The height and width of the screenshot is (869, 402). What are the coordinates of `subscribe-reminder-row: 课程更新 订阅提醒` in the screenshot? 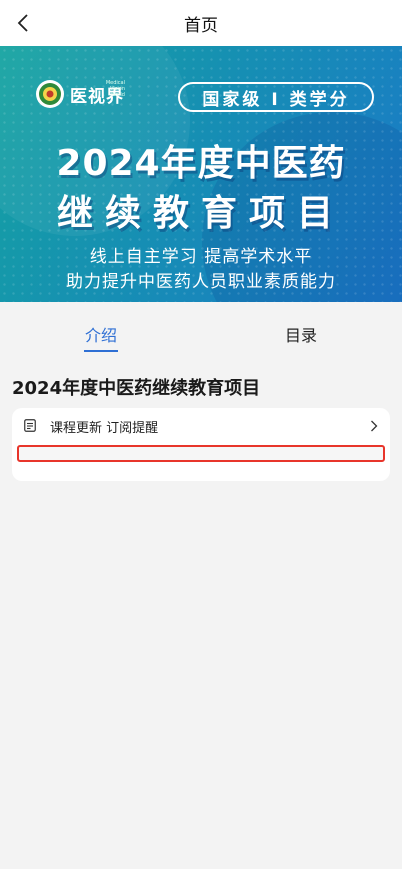 It's located at (201, 426).